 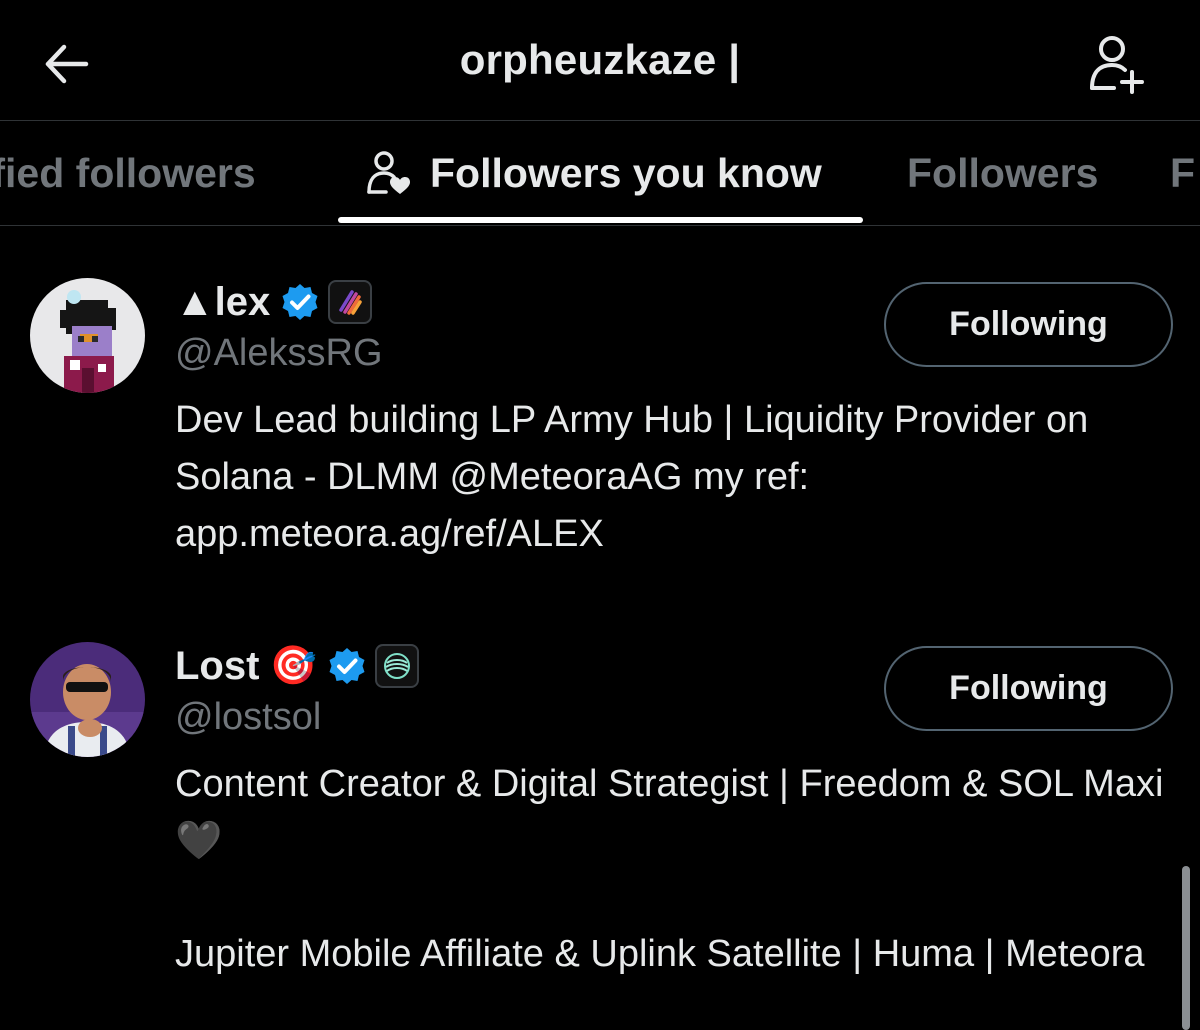 I want to click on user-handle: @AlekssRG, so click(x=279, y=353).